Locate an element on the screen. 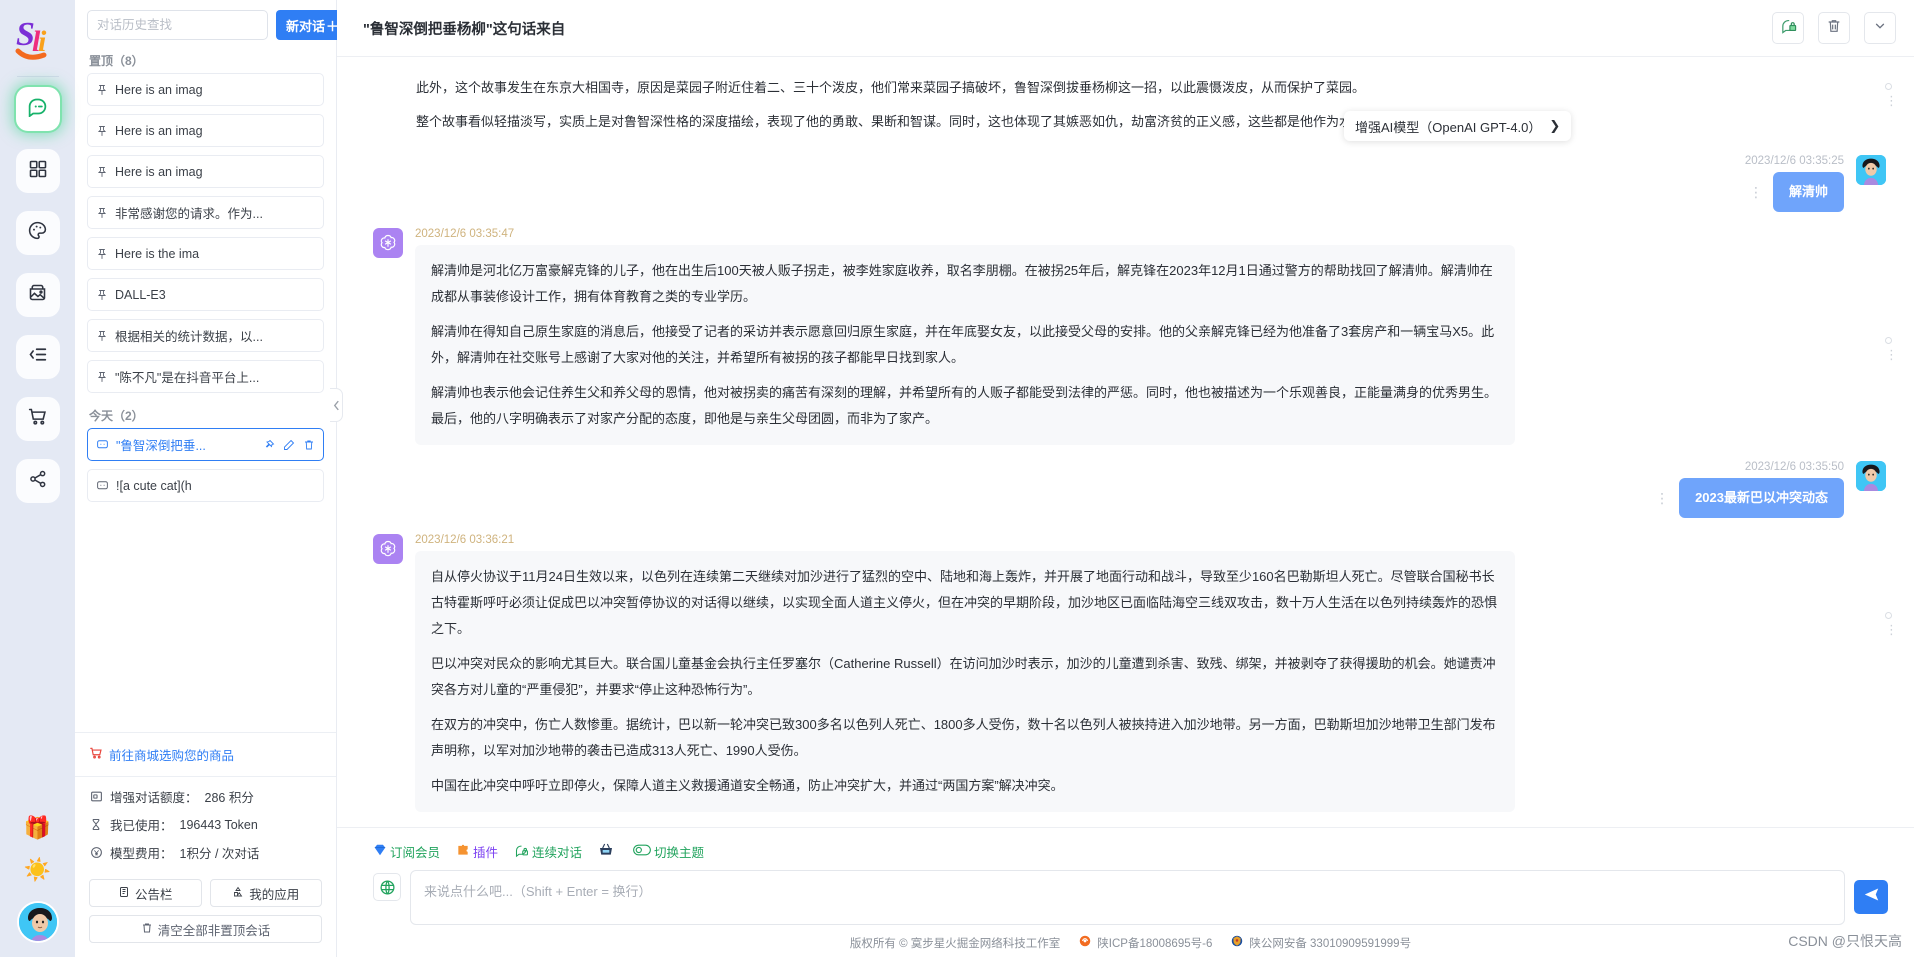 The width and height of the screenshot is (1914, 957). stat-label: 模型费用： is located at coordinates (141, 854).